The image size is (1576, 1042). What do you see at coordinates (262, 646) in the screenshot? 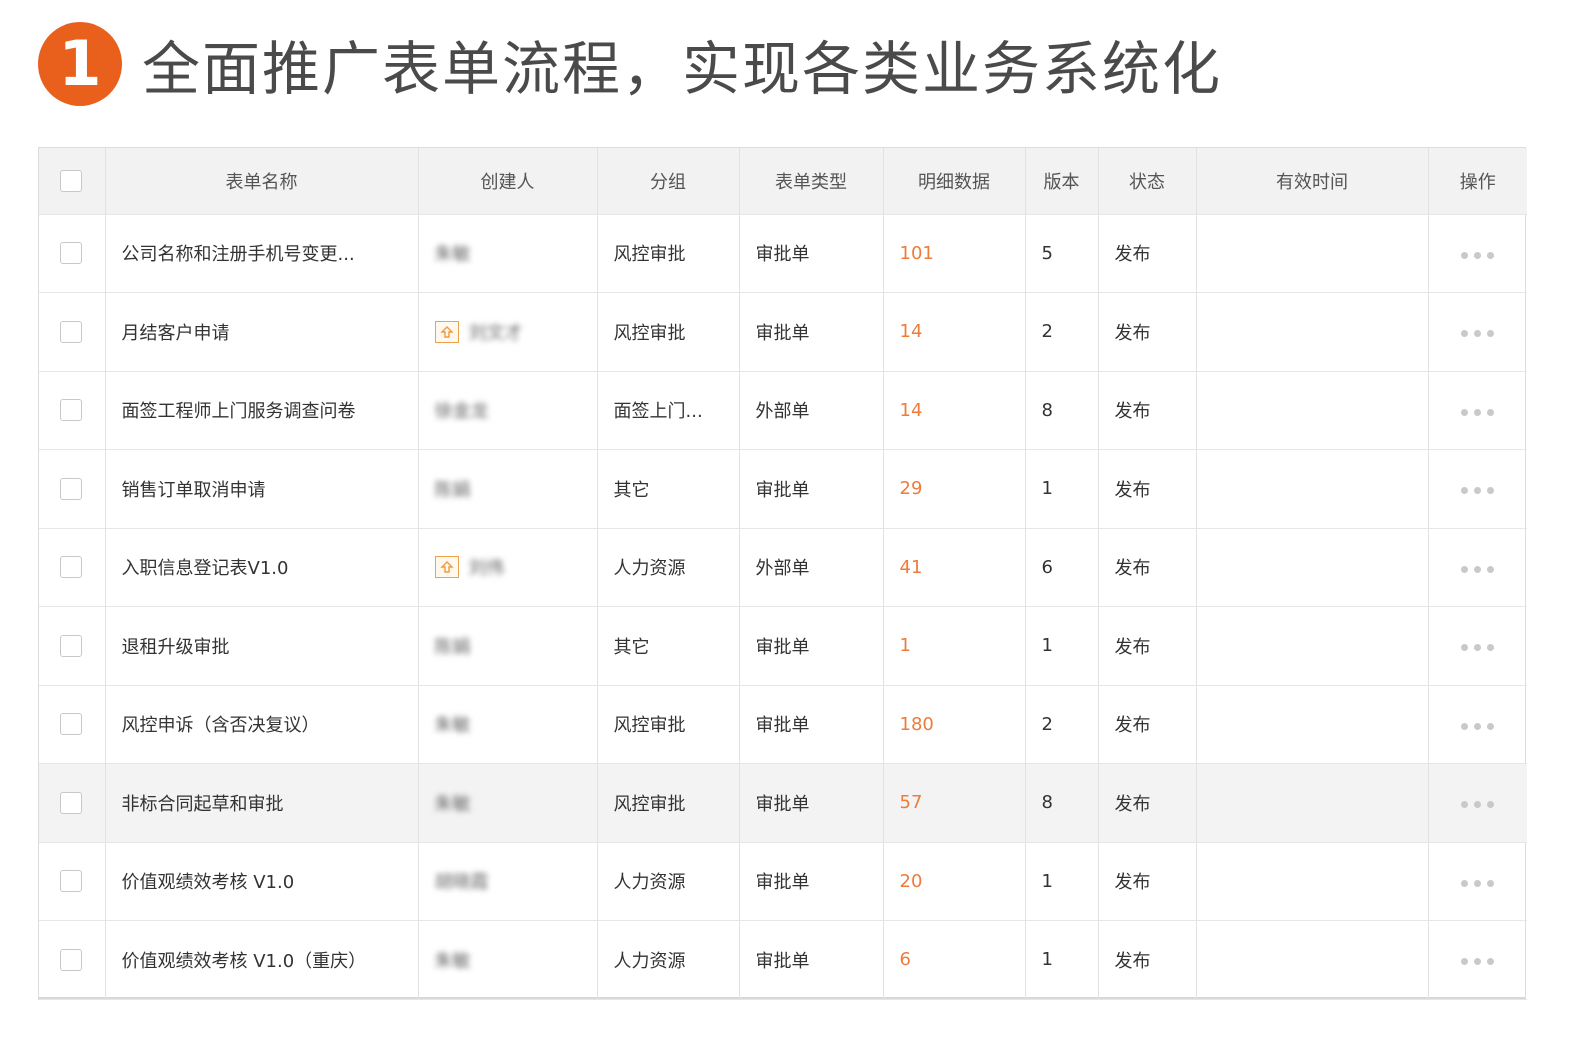
I see `form-name: 退租升级审批` at bounding box center [262, 646].